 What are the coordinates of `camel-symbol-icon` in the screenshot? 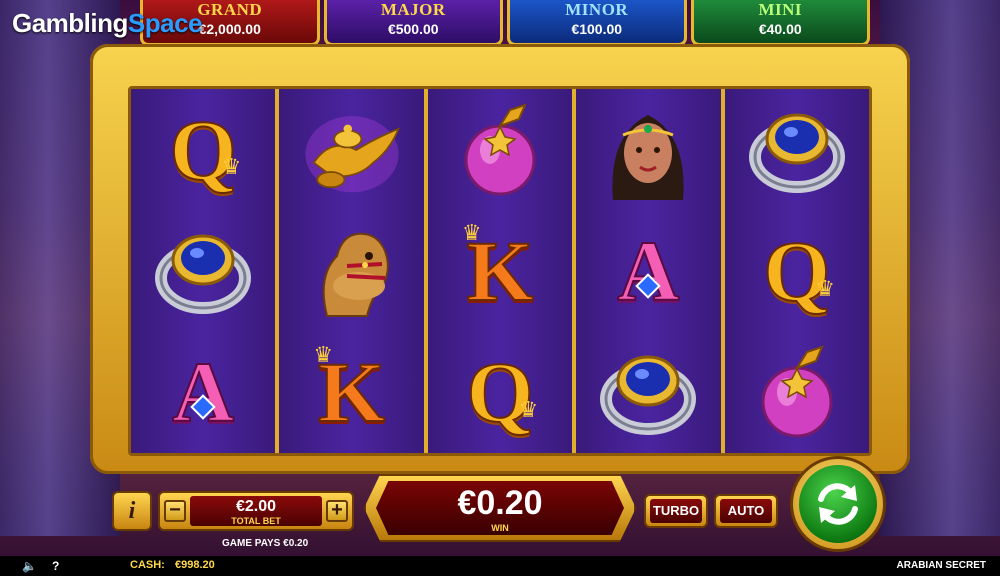 It's located at (355, 274).